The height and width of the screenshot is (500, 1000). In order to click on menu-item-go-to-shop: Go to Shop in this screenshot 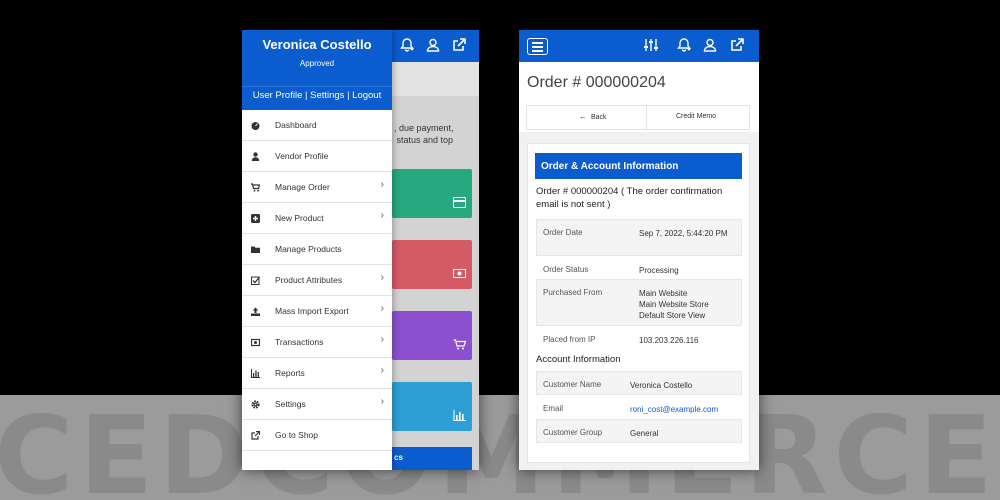, I will do `click(317, 435)`.